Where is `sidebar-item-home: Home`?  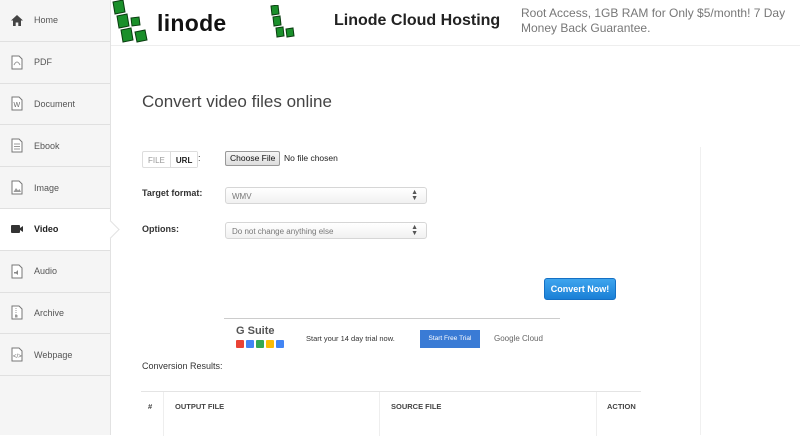
sidebar-item-home: Home is located at coordinates (55, 21).